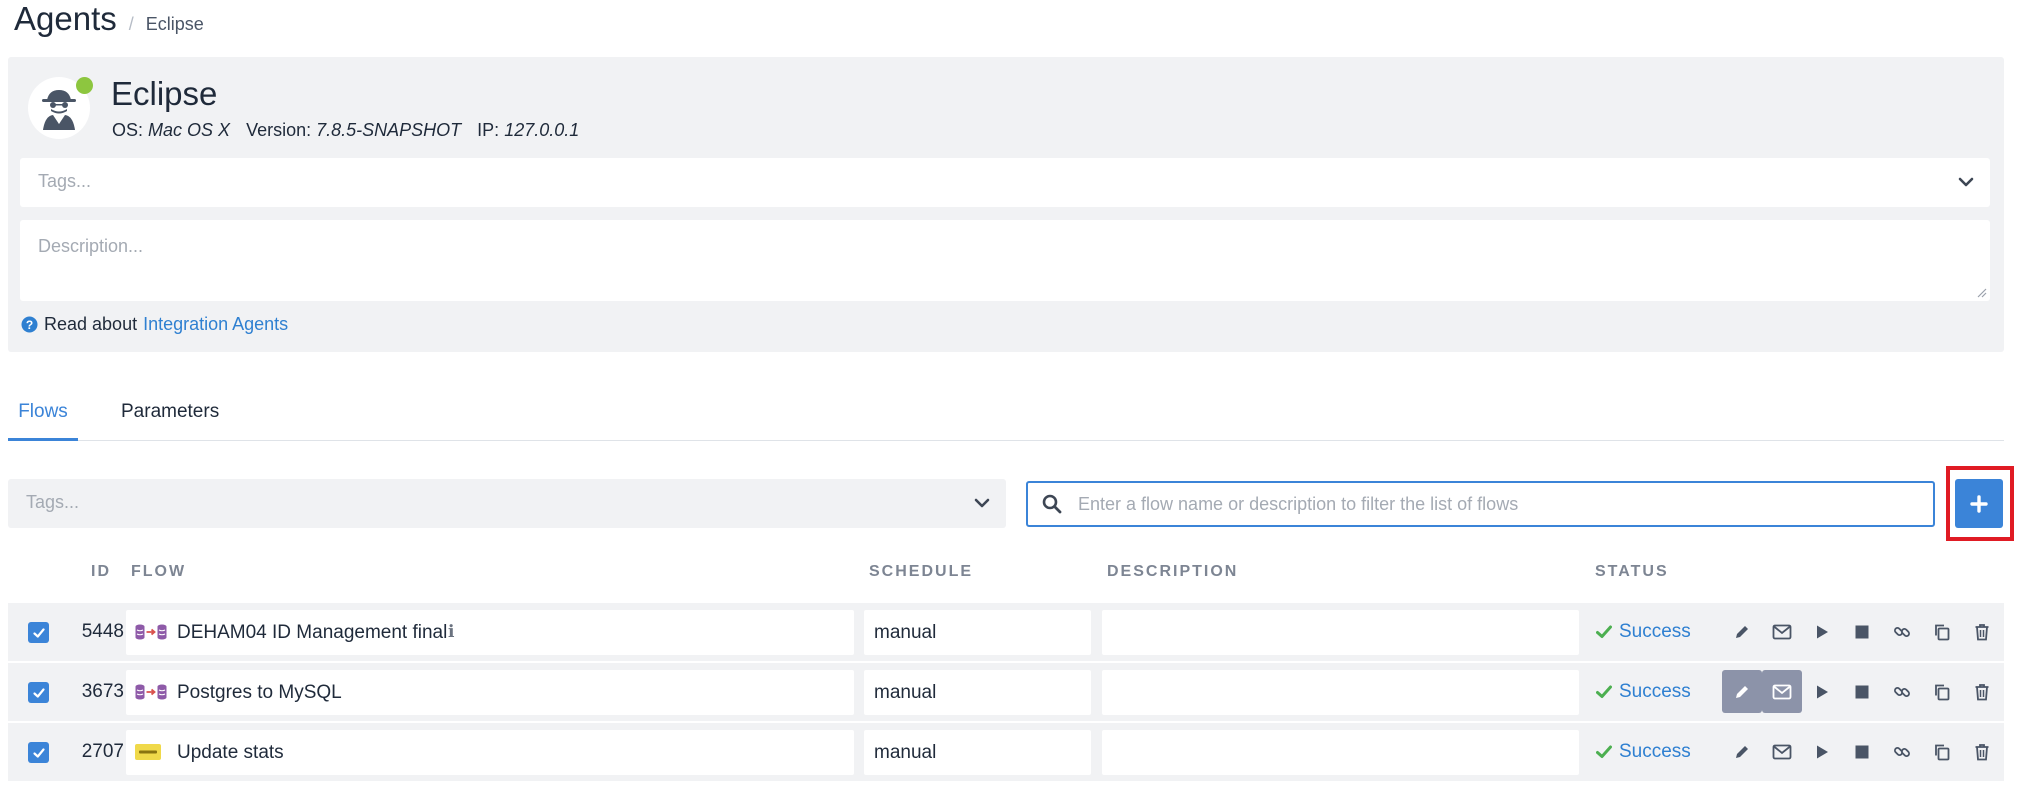 This screenshot has width=2018, height=796. Describe the element at coordinates (389, 130) in the screenshot. I see `agent-version-value: 7.8.5-SNAPSHOT` at that location.